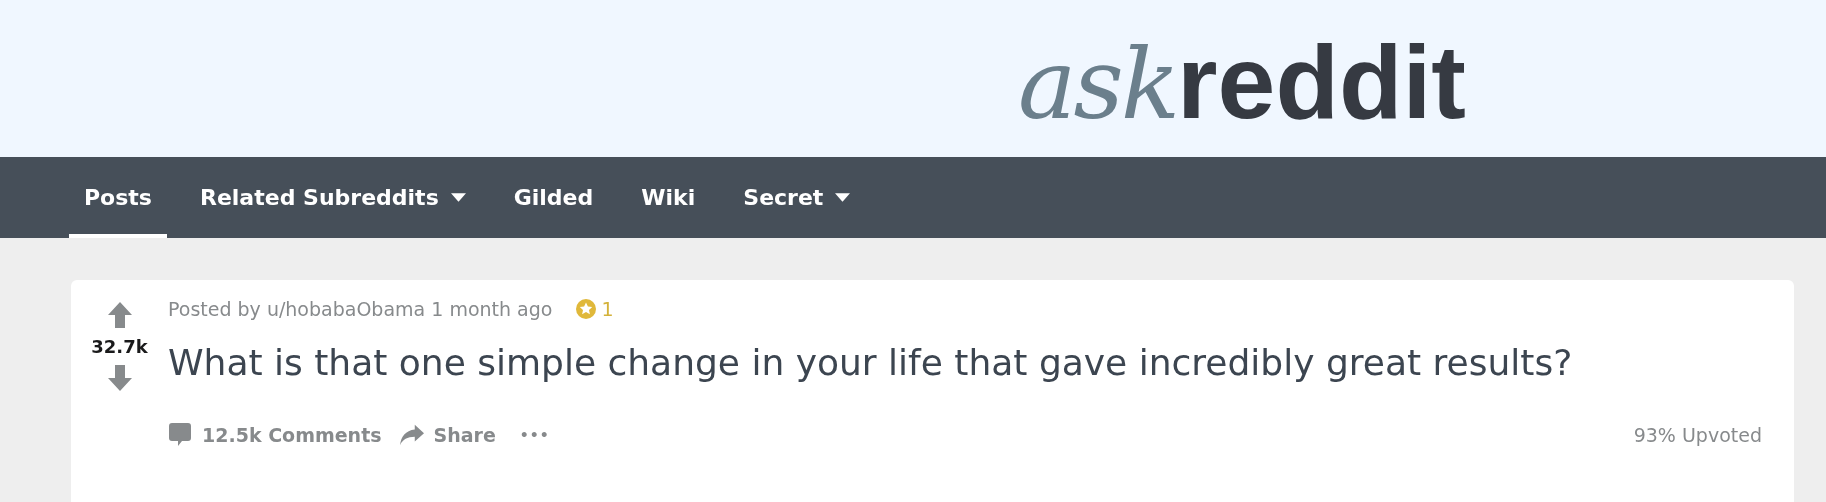  Describe the element at coordinates (586, 309) in the screenshot. I see `star-award-icon` at that location.